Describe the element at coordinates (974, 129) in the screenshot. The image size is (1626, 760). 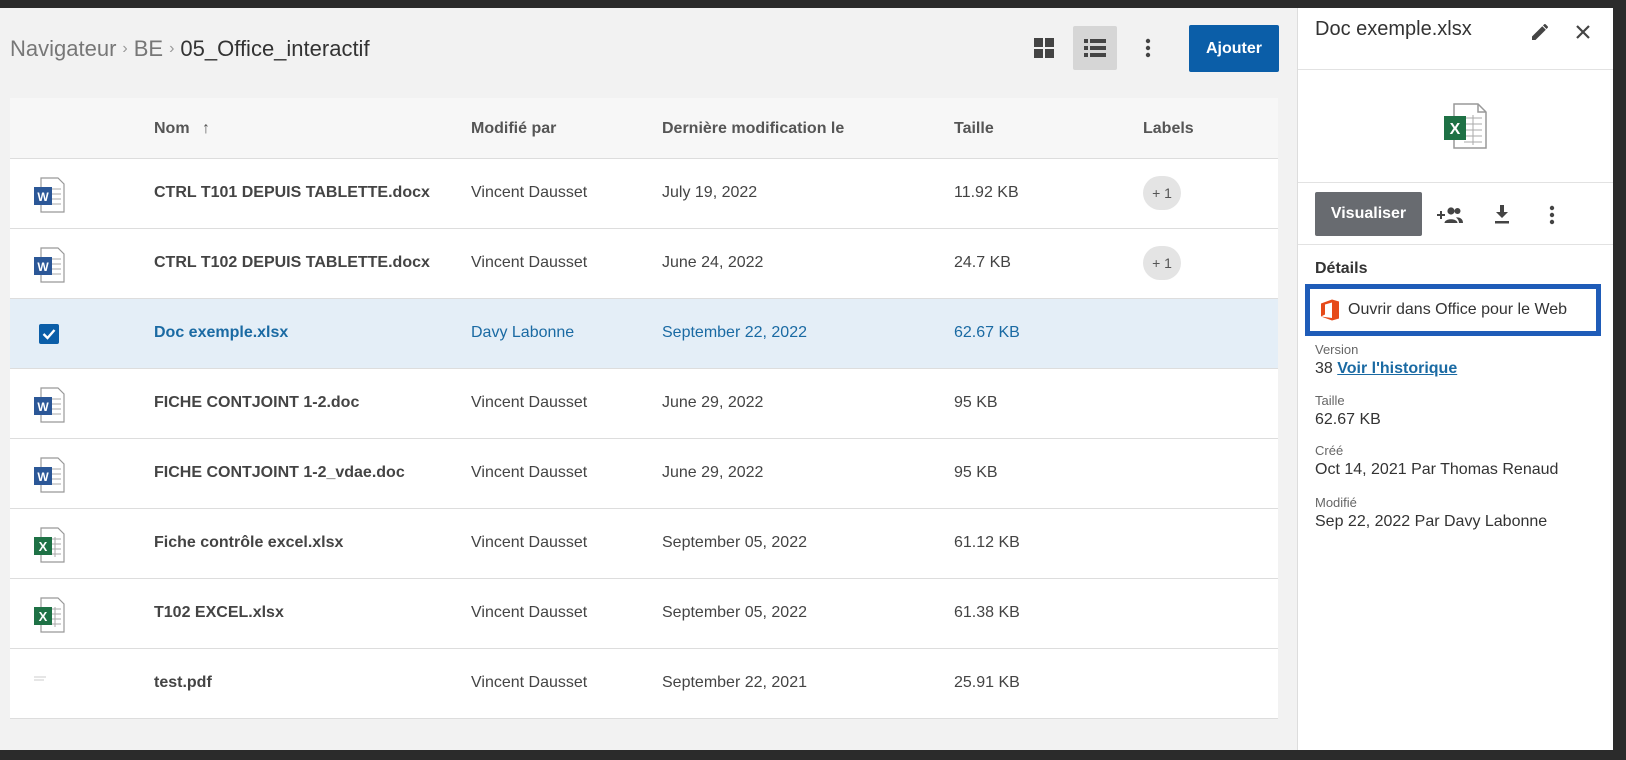
I see `column-header-size: Taille` at that location.